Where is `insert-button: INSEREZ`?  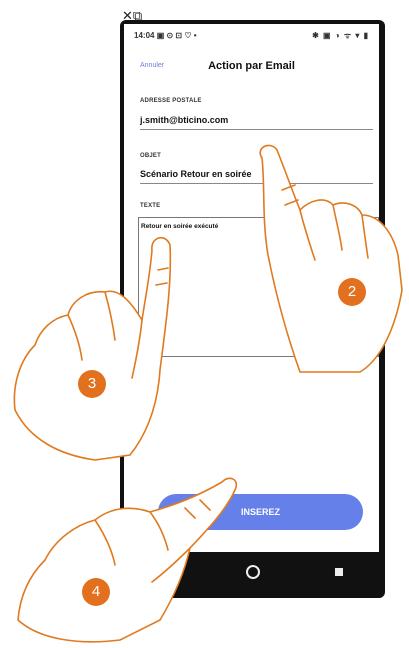
insert-button: INSEREZ is located at coordinates (260, 512).